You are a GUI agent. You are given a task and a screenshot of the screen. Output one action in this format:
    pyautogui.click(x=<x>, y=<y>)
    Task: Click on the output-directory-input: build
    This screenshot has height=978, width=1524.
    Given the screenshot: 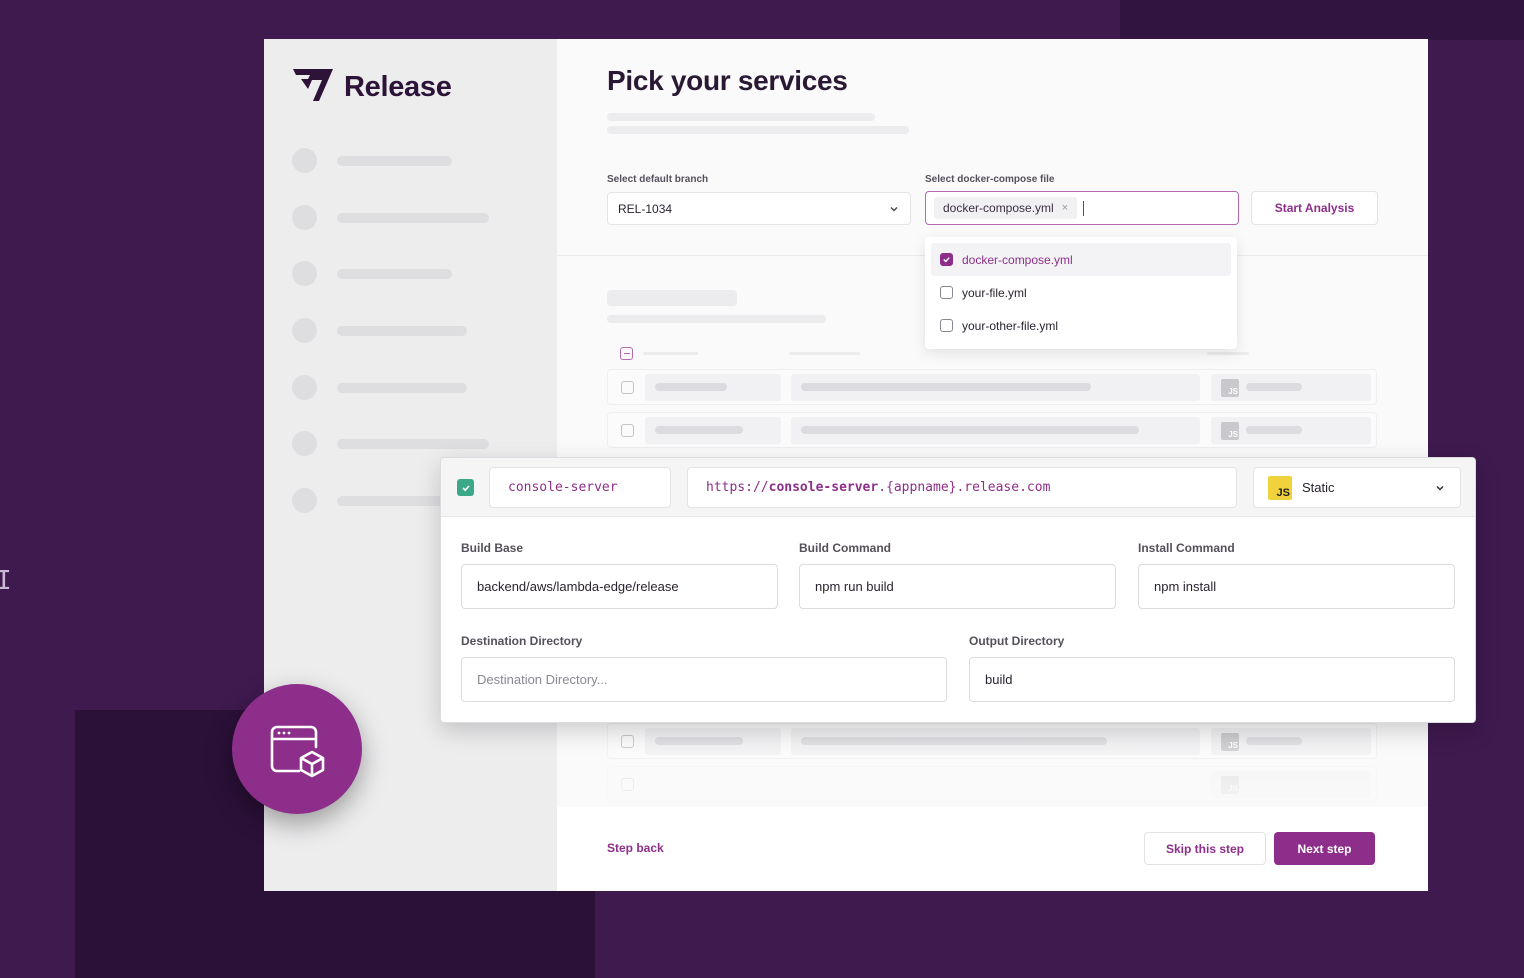 What is the action you would take?
    pyautogui.click(x=1212, y=679)
    